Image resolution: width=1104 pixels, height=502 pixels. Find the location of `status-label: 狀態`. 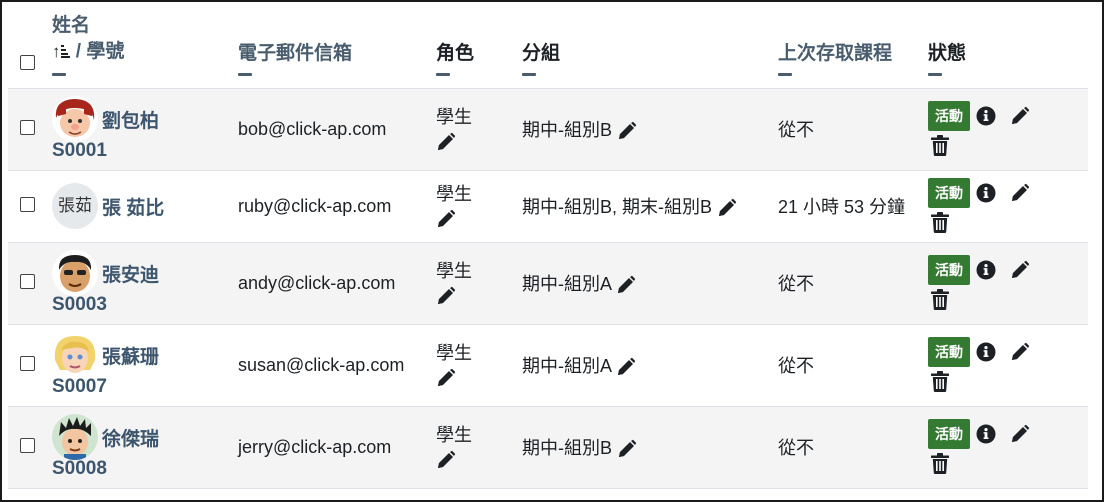

status-label: 狀態 is located at coordinates (947, 53).